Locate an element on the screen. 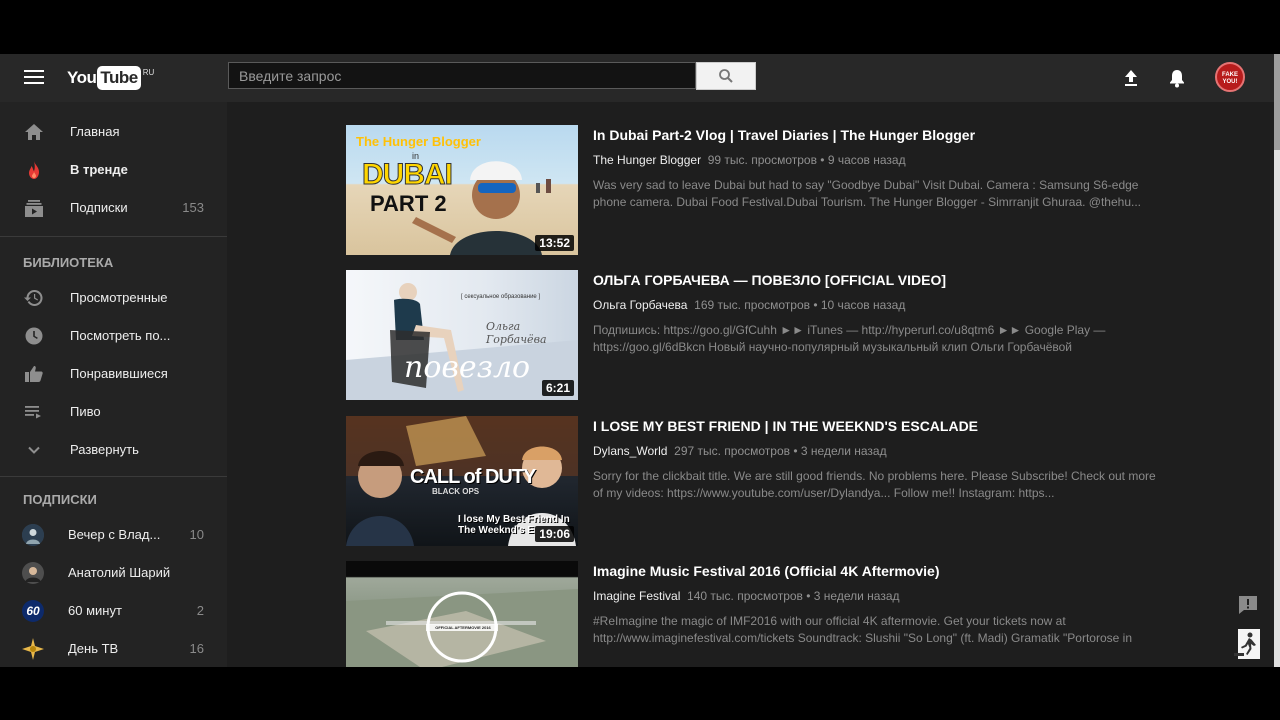  account-avatar: FAKE YOU! is located at coordinates (1230, 77).